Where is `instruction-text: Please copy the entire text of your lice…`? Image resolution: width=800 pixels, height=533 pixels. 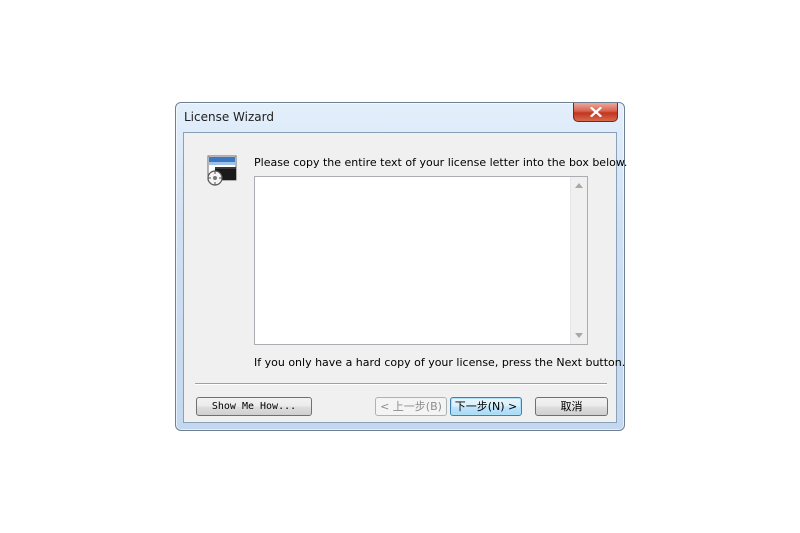
instruction-text: Please copy the entire text of your lice… is located at coordinates (441, 162).